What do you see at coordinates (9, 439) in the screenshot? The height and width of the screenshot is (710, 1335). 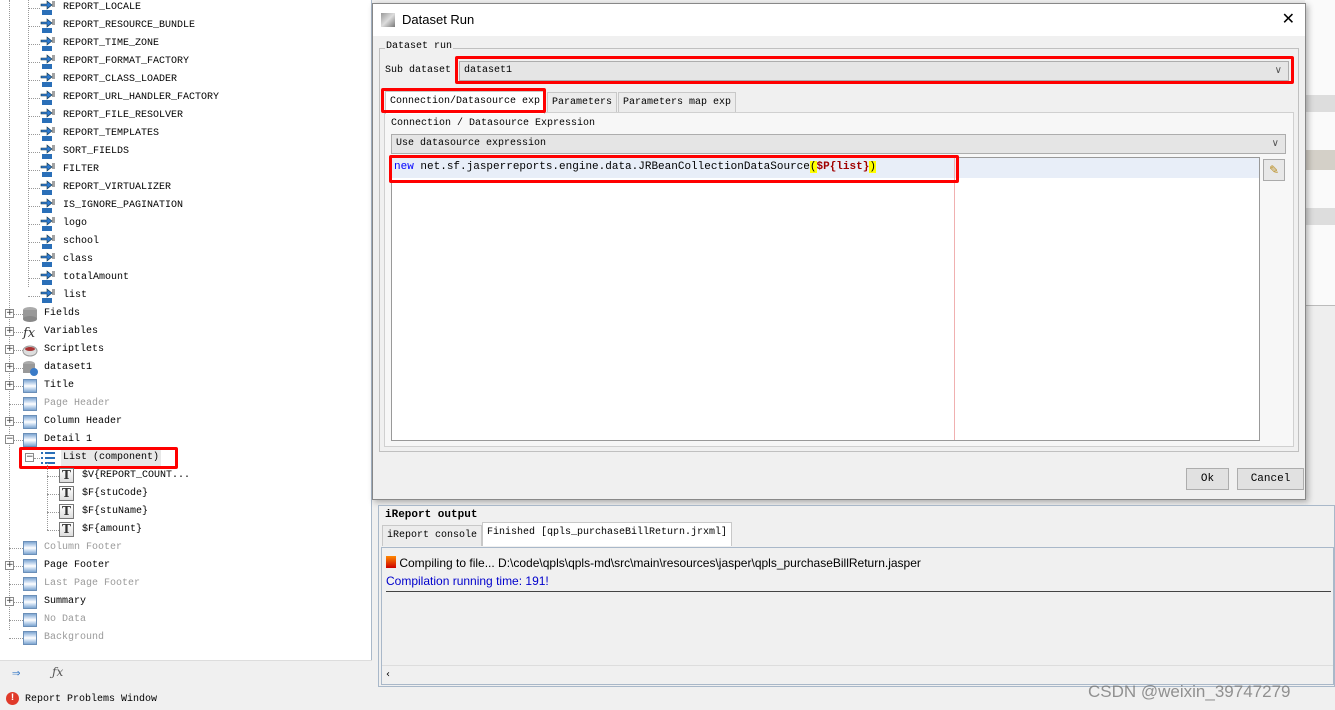 I see `collapse-icon: −` at bounding box center [9, 439].